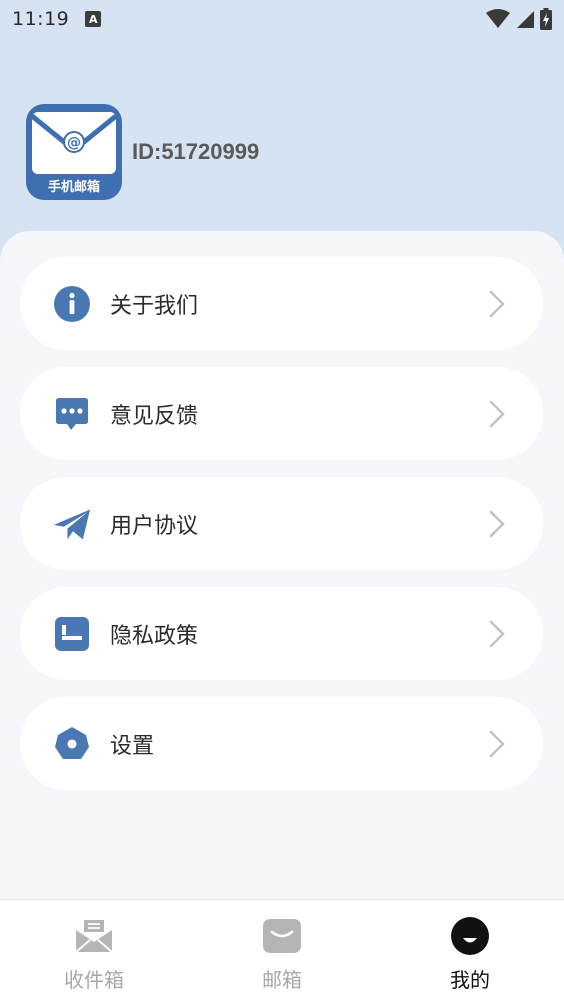 The height and width of the screenshot is (1004, 564). Describe the element at coordinates (282, 936) in the screenshot. I see `mail-icon` at that location.